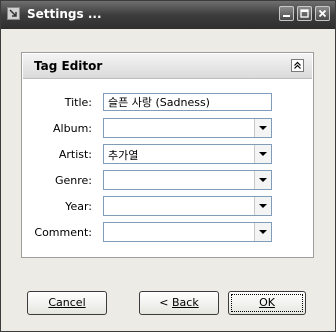  What do you see at coordinates (187, 154) in the screenshot?
I see `artist-combo: 추가열` at bounding box center [187, 154].